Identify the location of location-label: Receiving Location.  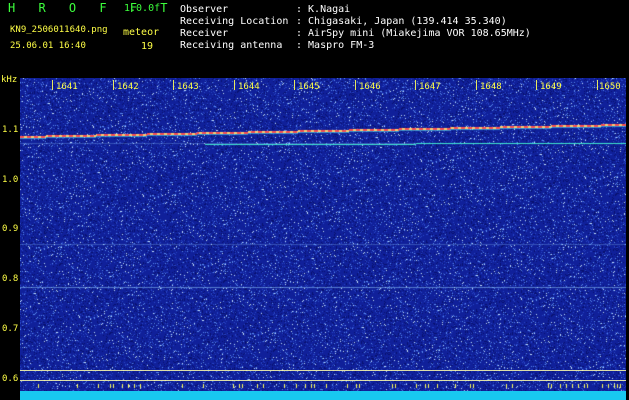
(234, 21).